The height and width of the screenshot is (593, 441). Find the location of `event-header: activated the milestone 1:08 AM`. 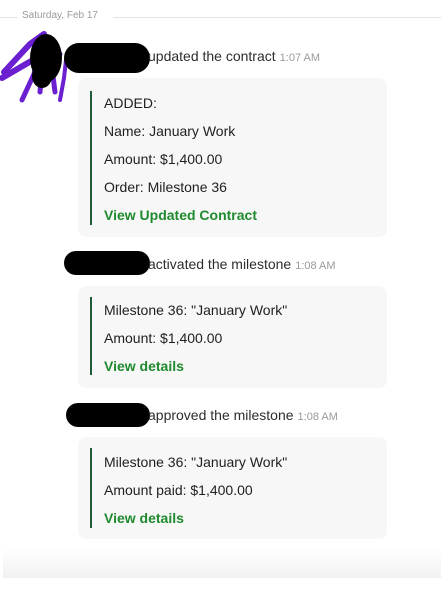

event-header: activated the milestone 1:08 AM is located at coordinates (242, 264).